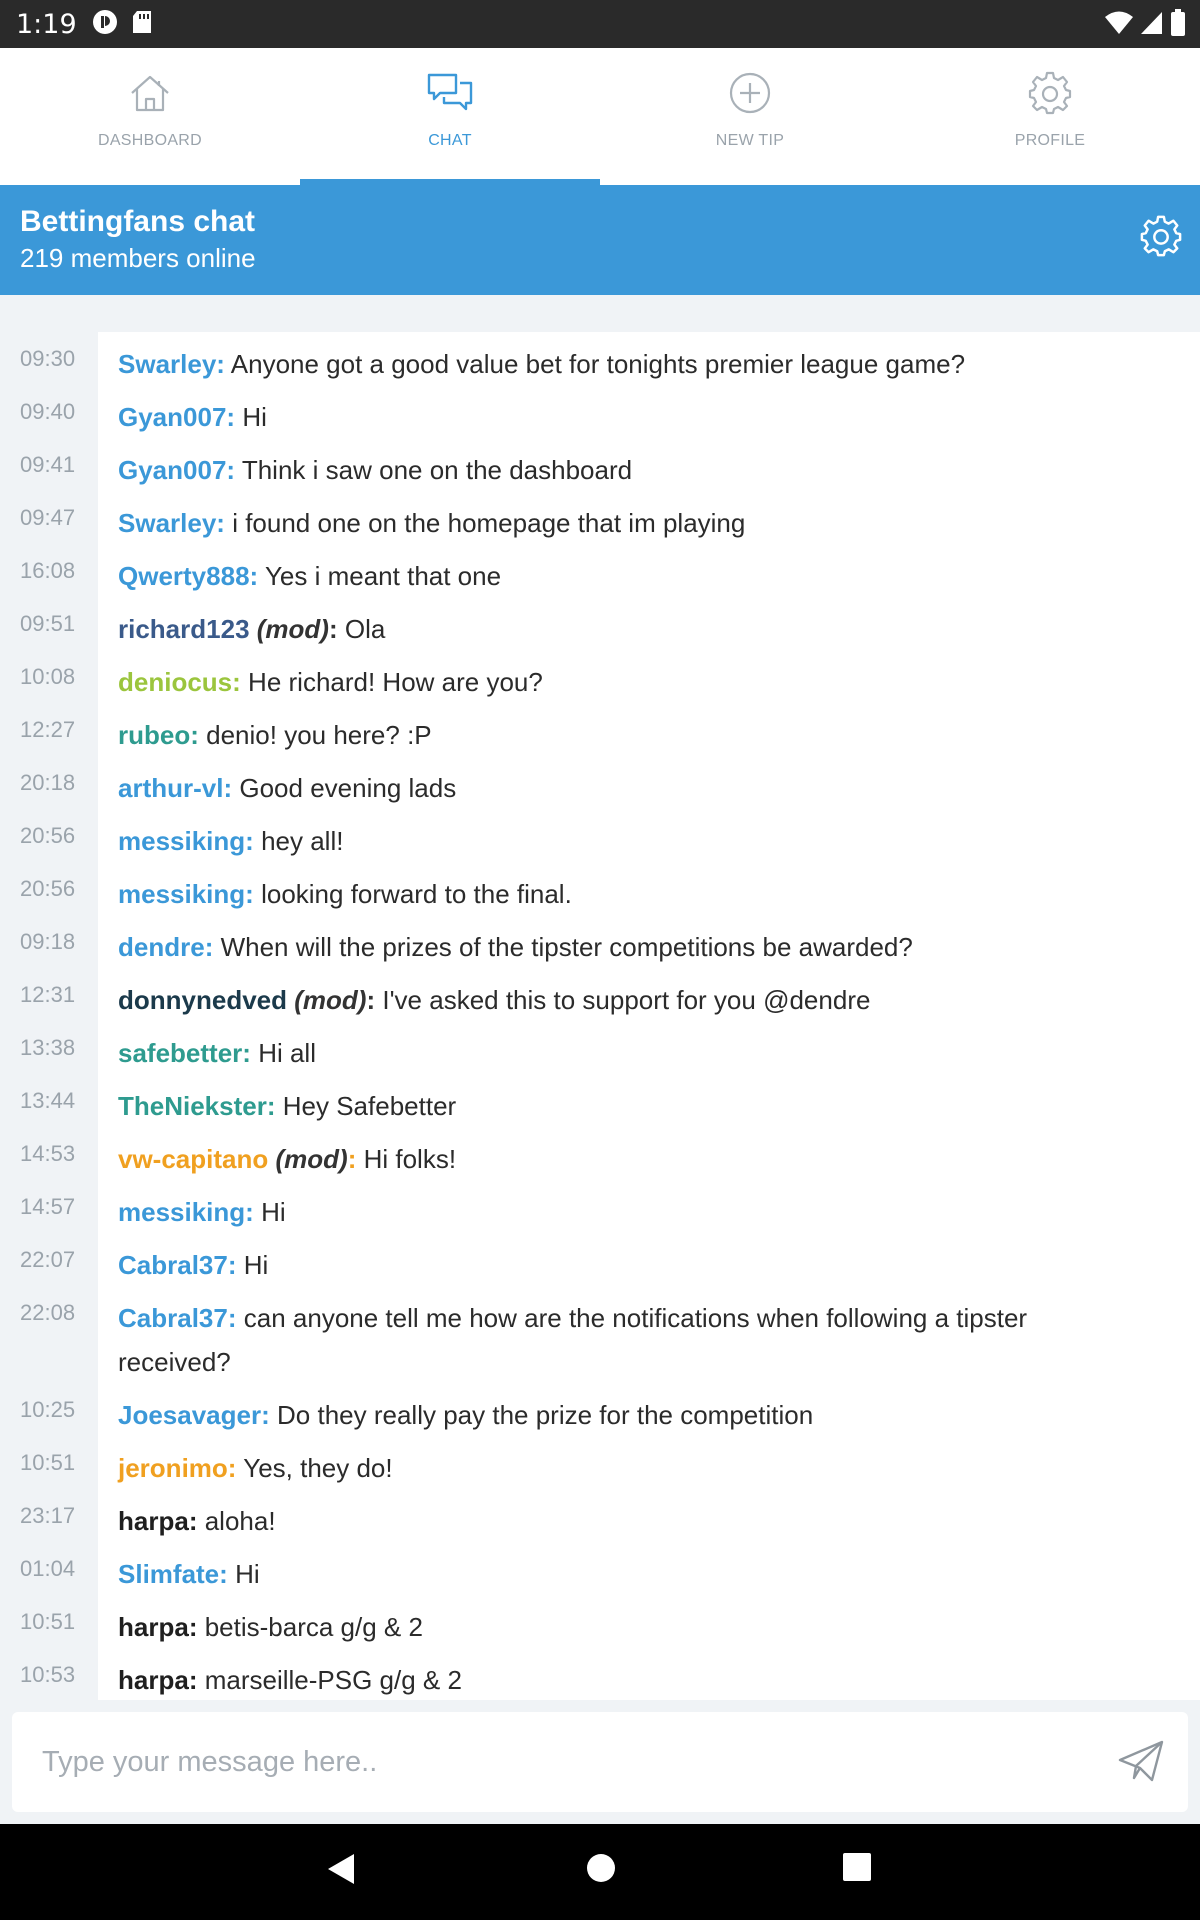 Image resolution: width=1200 pixels, height=1920 pixels. I want to click on message-time: 20:18, so click(48, 782).